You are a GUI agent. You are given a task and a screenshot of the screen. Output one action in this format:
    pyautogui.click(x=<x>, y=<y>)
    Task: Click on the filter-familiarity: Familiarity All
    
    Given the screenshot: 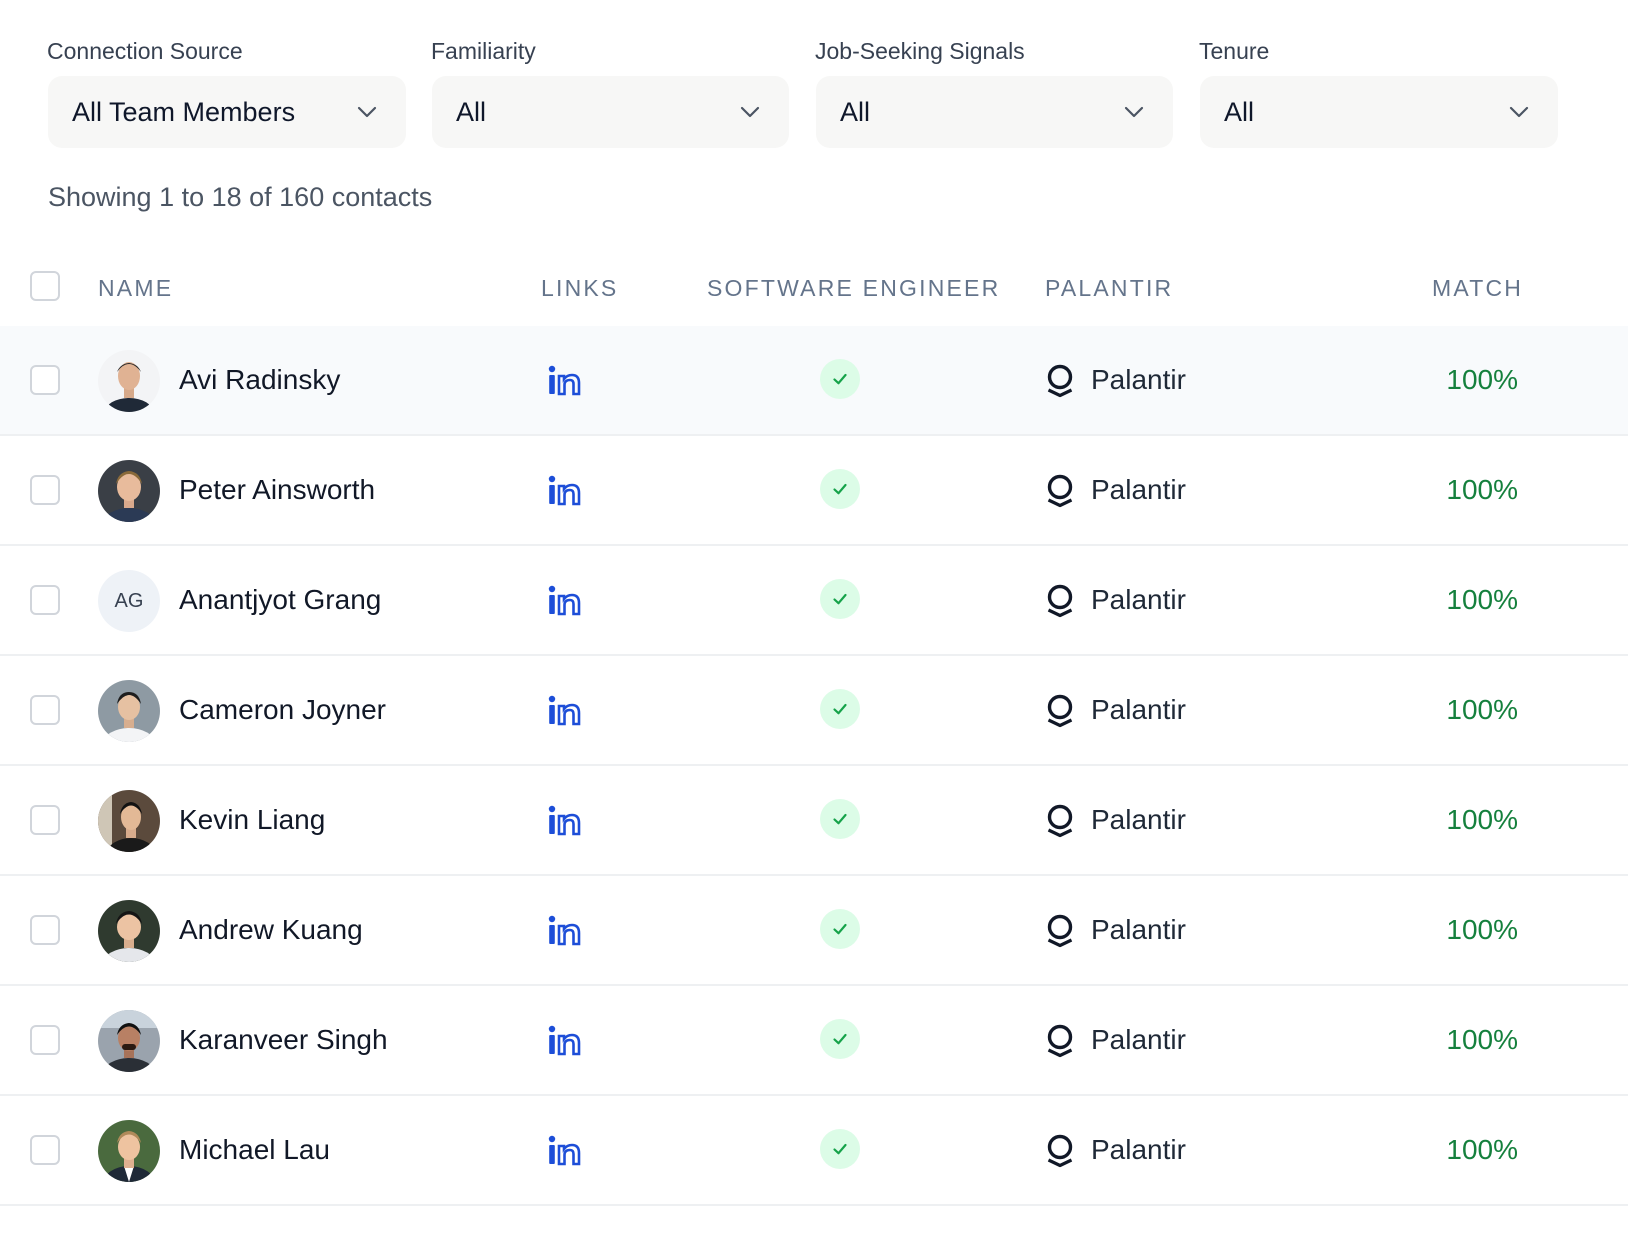 What is the action you would take?
    pyautogui.click(x=610, y=92)
    